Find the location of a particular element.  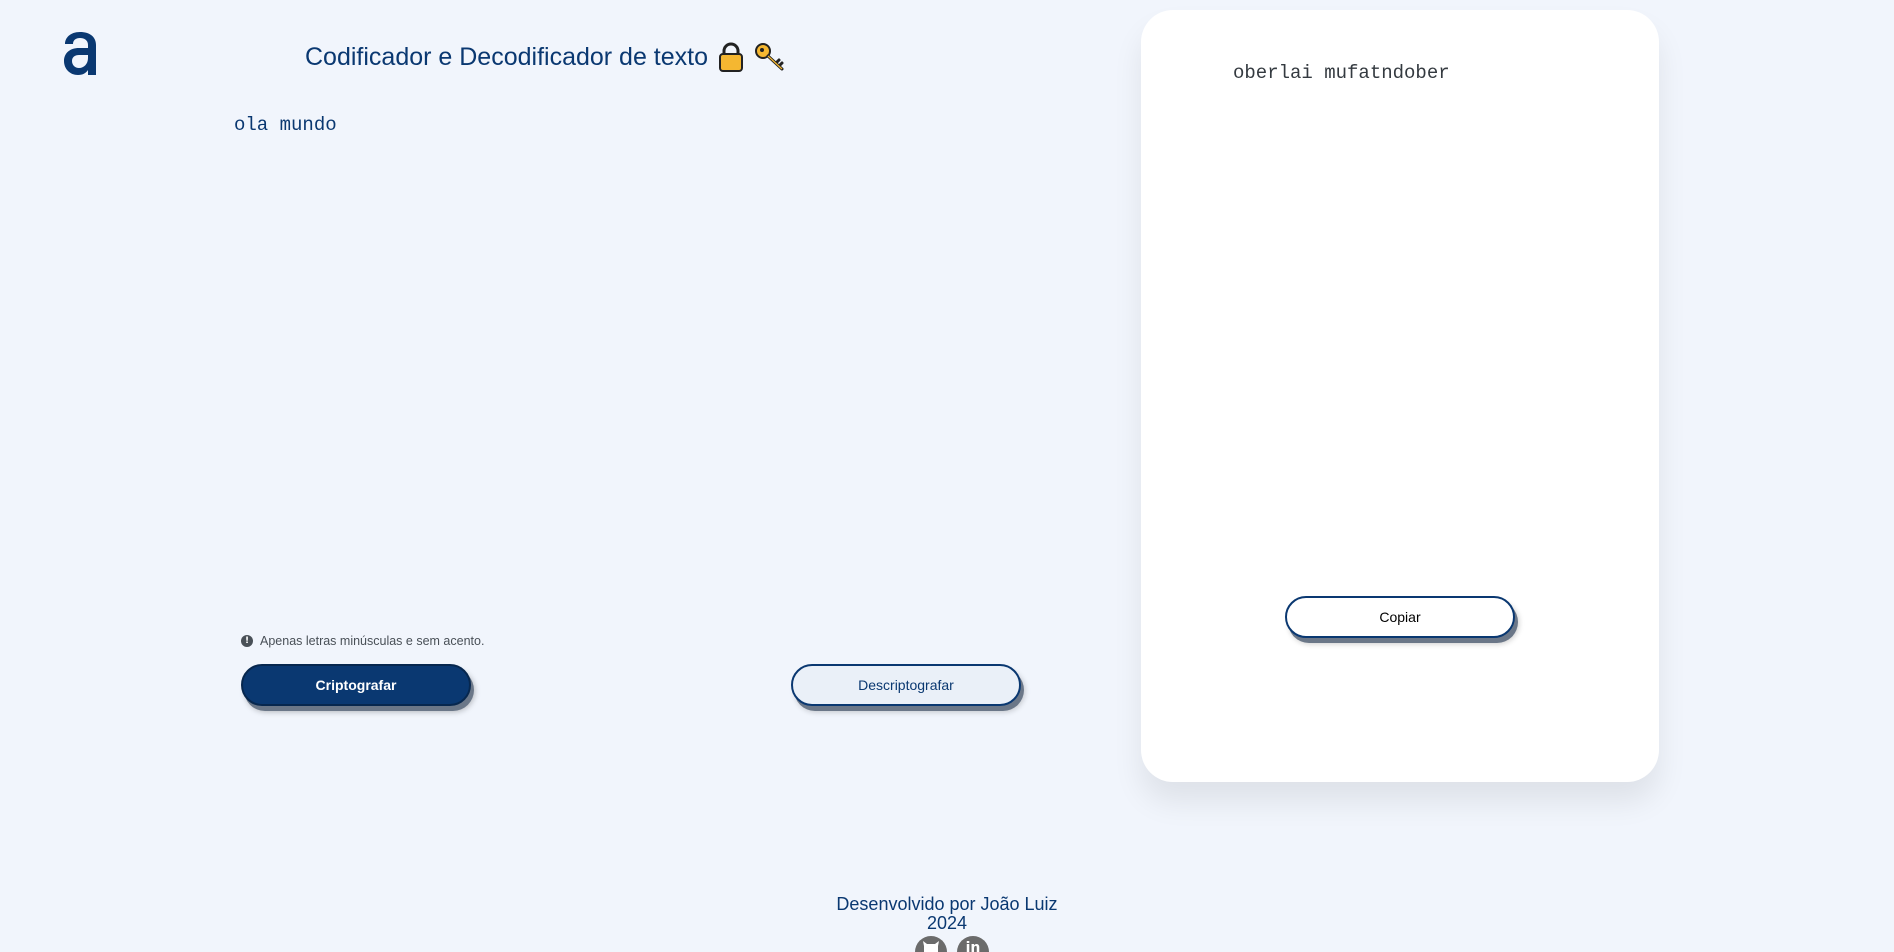

input-hint: ! Apenas letras minúsculas e sem acento. is located at coordinates (362, 641).